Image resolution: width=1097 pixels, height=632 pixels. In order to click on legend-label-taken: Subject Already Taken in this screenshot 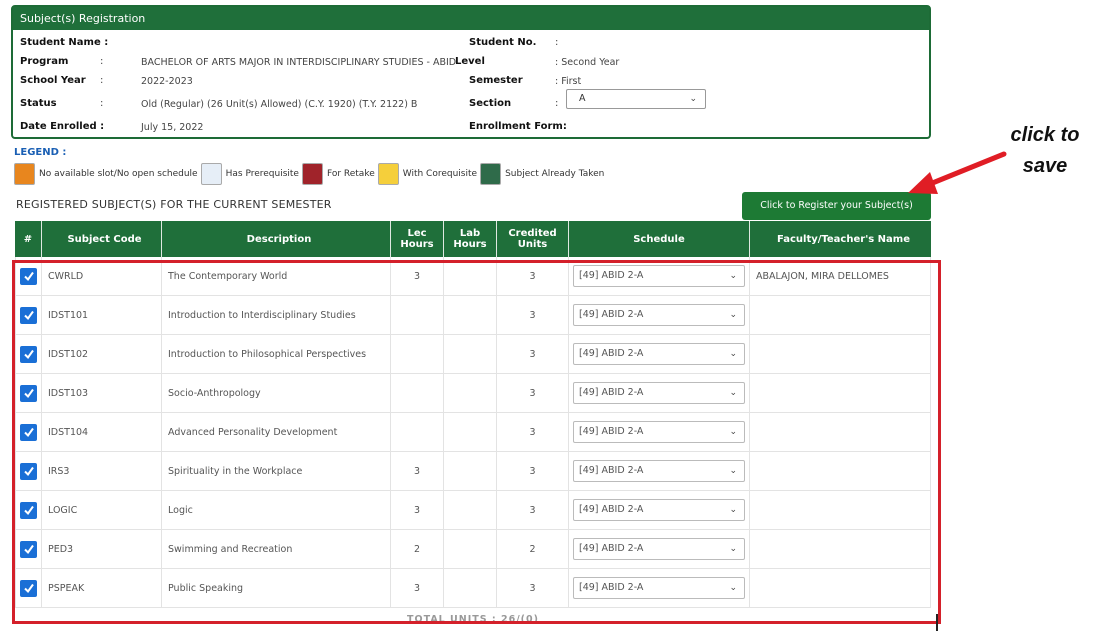, I will do `click(555, 174)`.